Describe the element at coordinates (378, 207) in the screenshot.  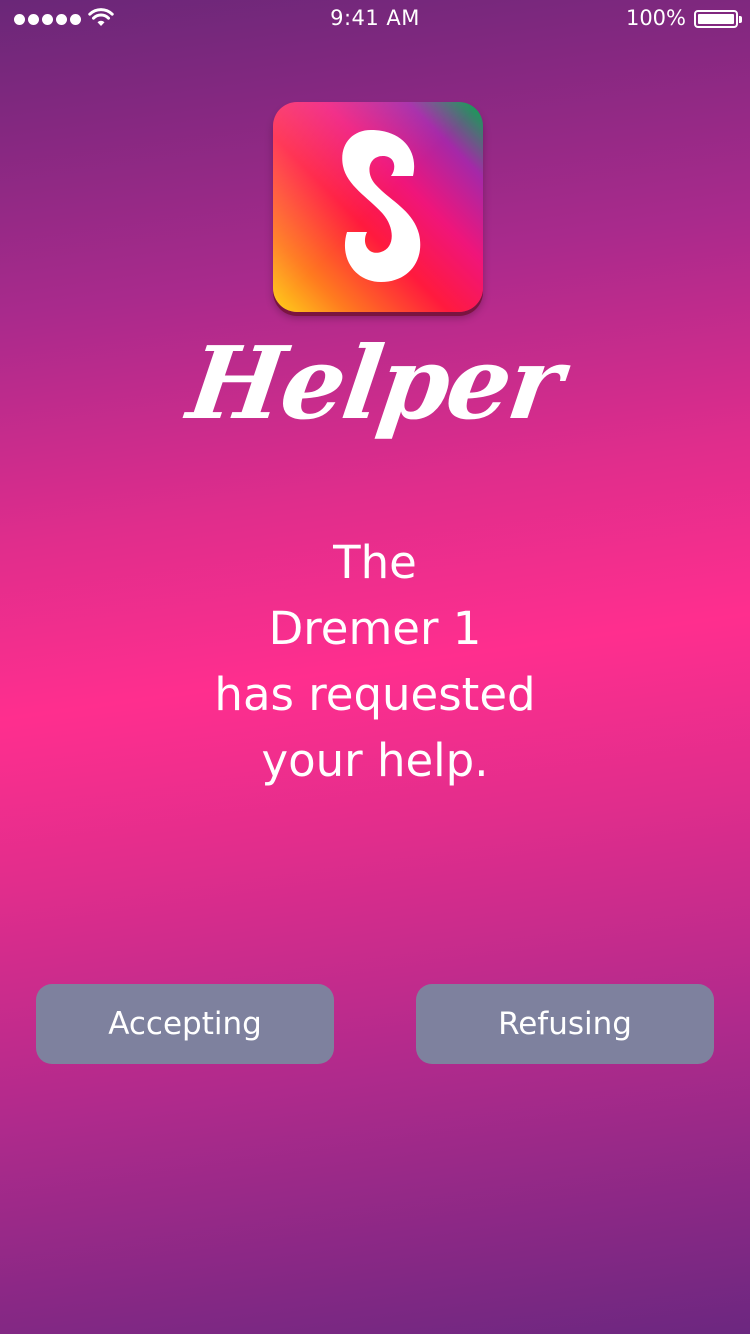
I see `app-logo-icon` at that location.